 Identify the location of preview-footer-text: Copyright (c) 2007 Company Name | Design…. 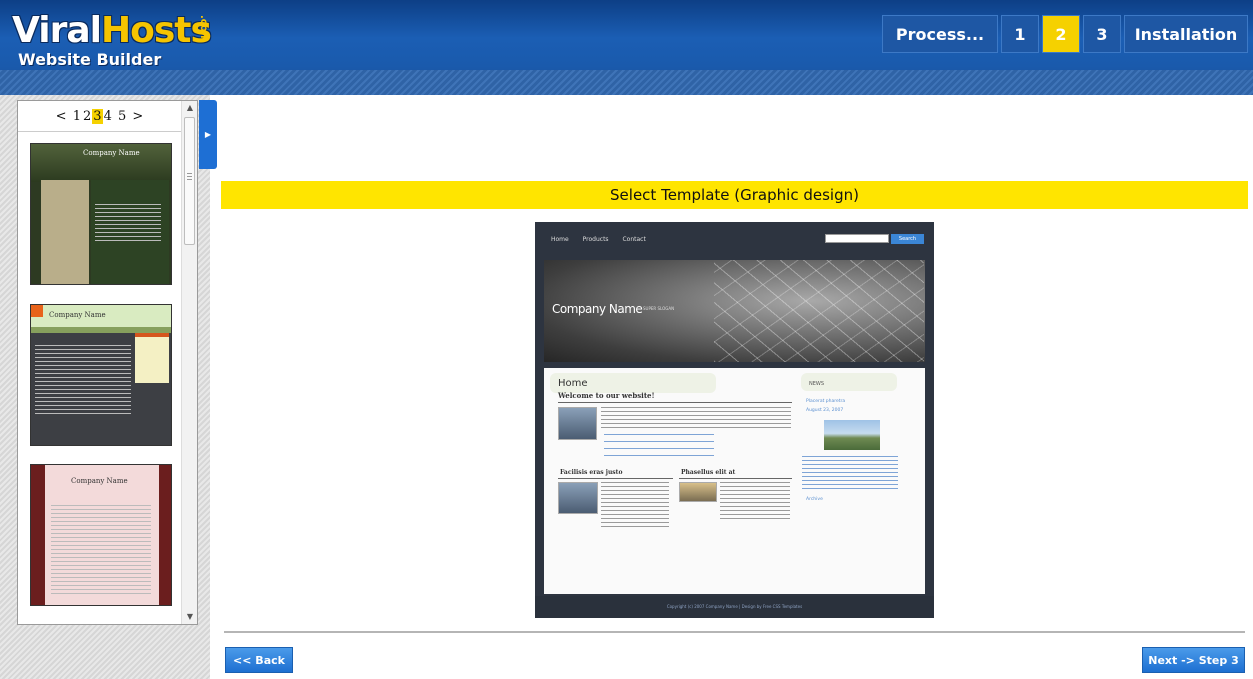
(734, 606).